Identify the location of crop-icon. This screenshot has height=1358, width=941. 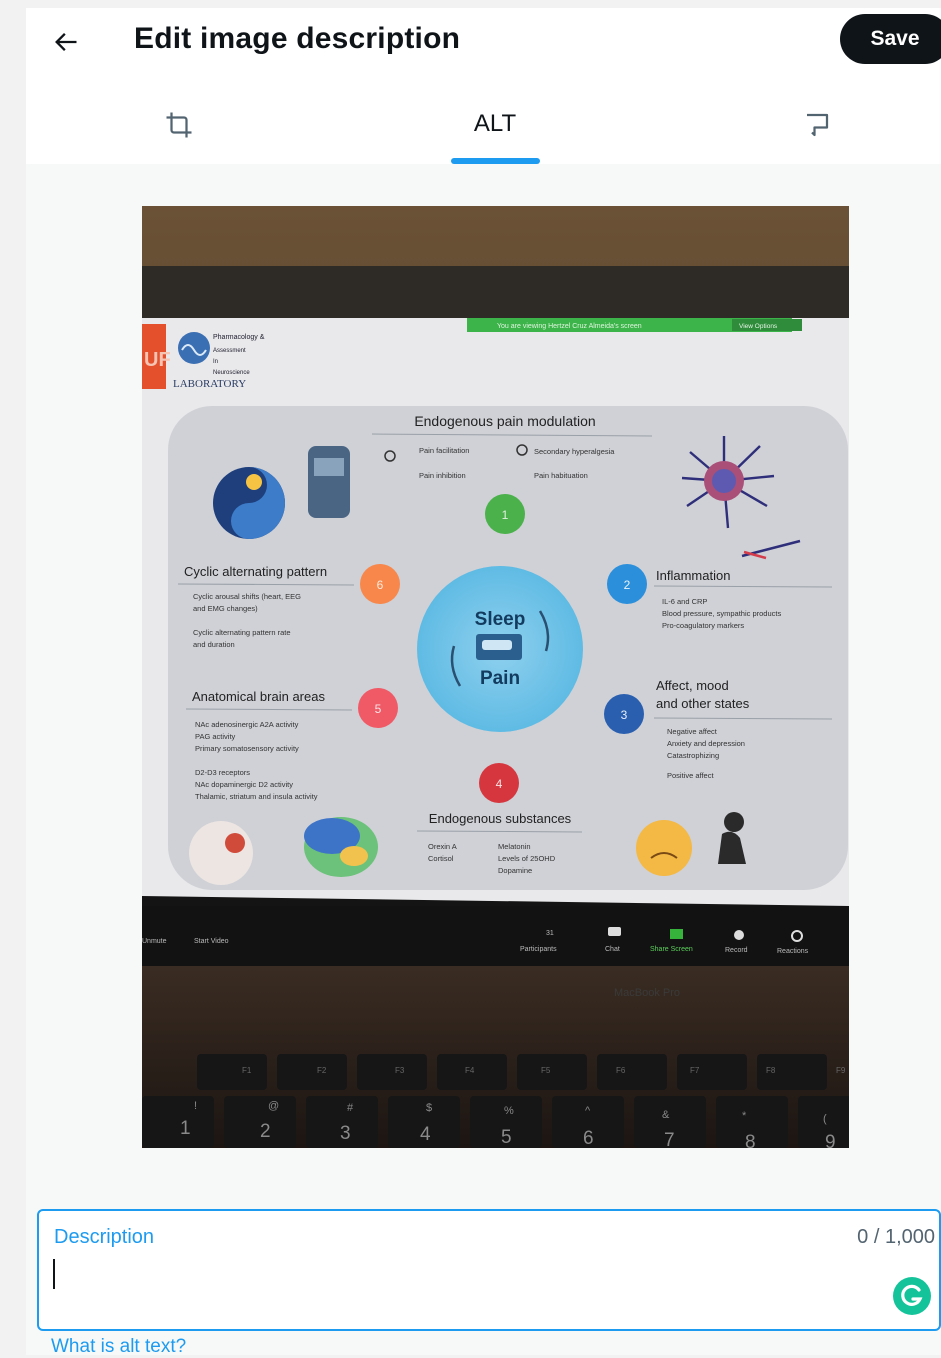
(179, 125).